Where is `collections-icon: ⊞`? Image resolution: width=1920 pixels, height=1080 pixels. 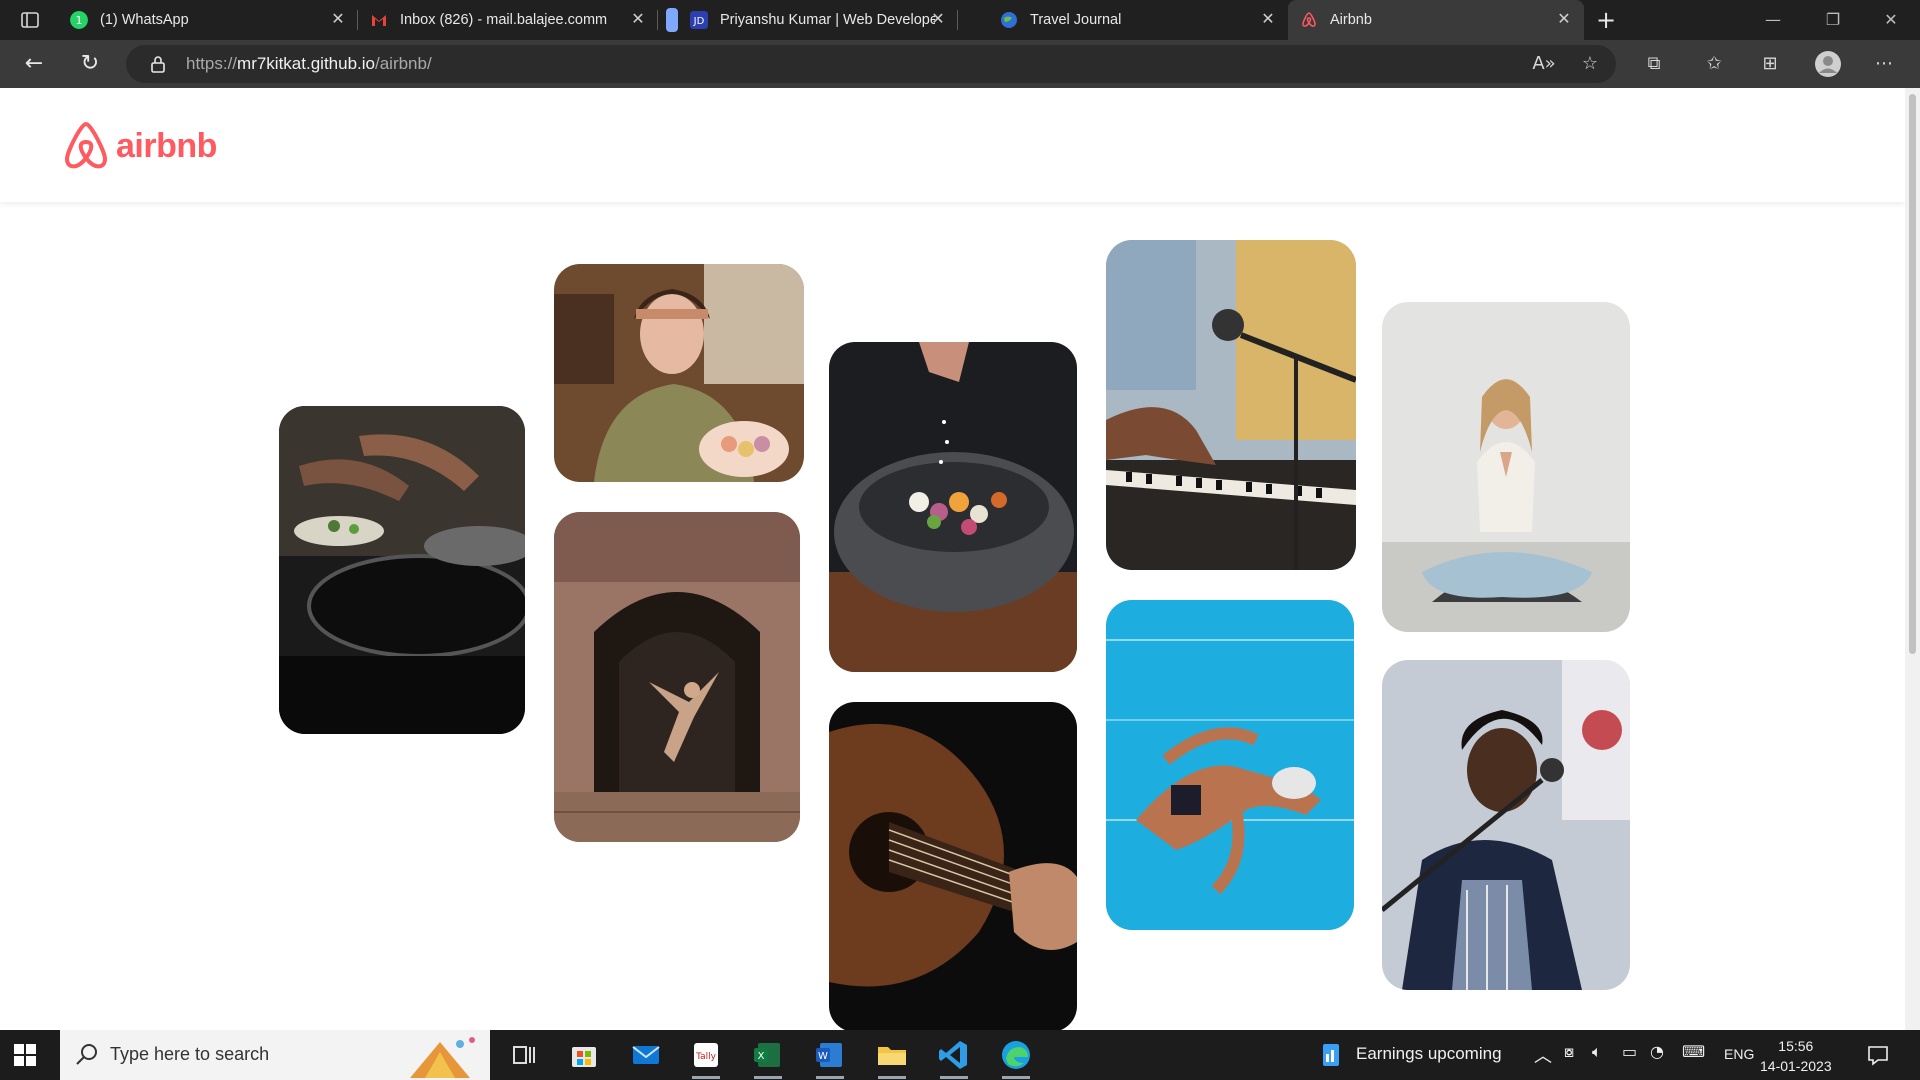
collections-icon: ⊞ is located at coordinates (1770, 64).